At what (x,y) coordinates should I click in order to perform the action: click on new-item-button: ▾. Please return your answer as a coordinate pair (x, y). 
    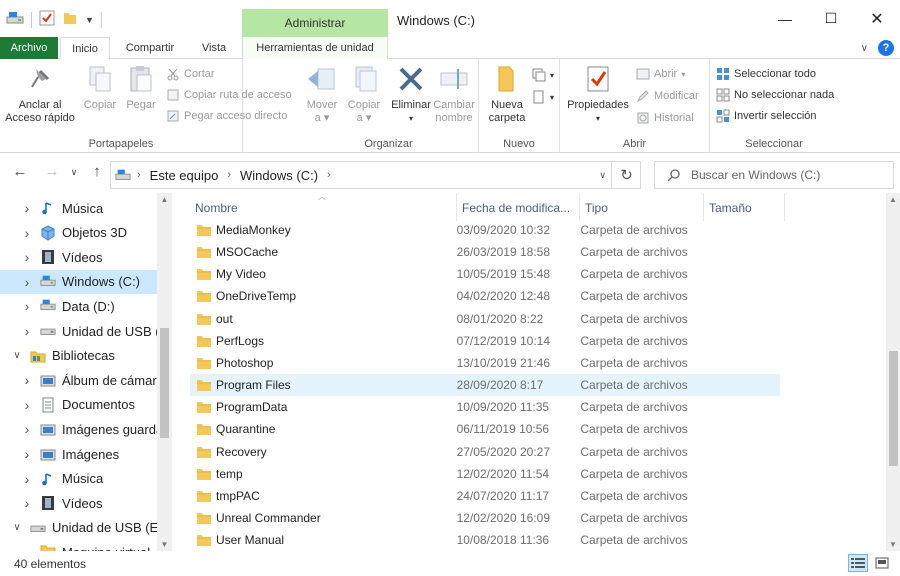
    Looking at the image, I should click on (543, 75).